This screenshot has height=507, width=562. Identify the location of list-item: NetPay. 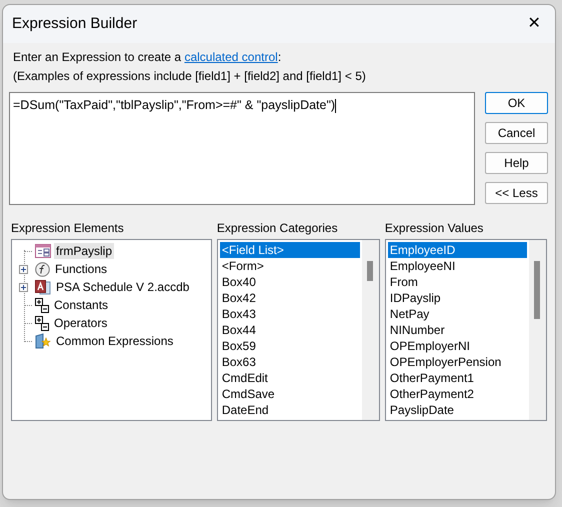
(457, 314).